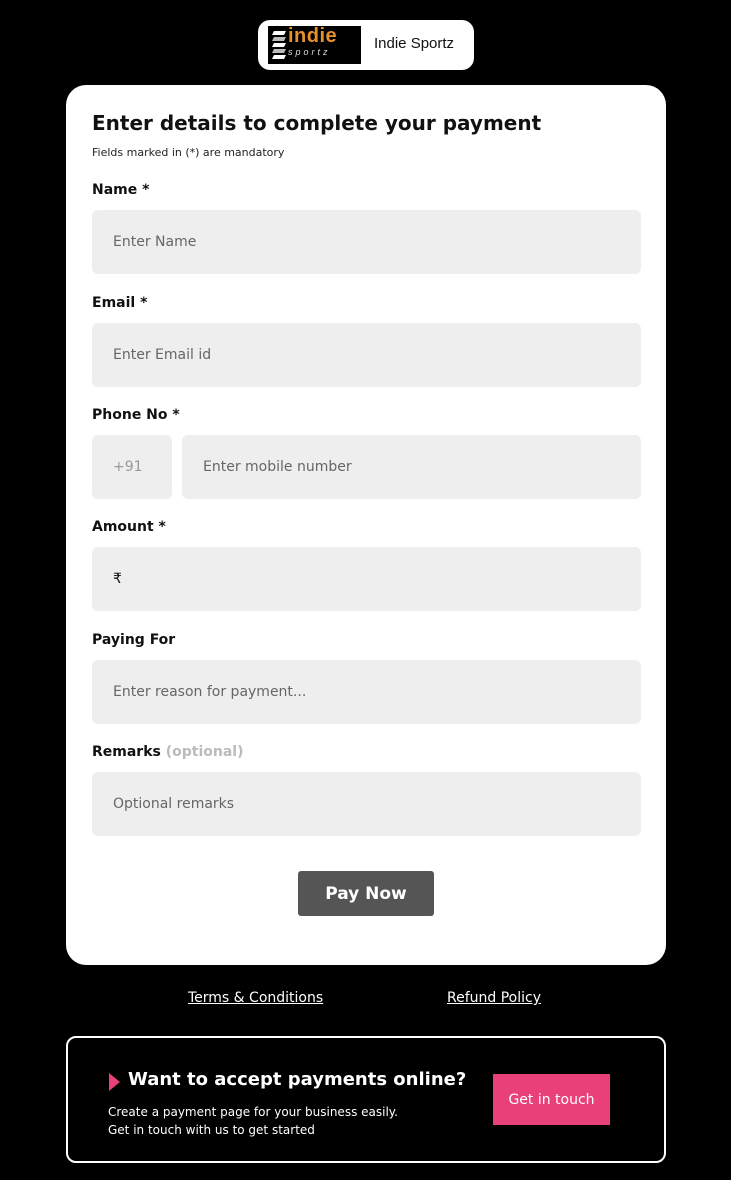 The image size is (731, 1180). I want to click on mandatory-note: Fields marked in (*) are mandatory, so click(188, 152).